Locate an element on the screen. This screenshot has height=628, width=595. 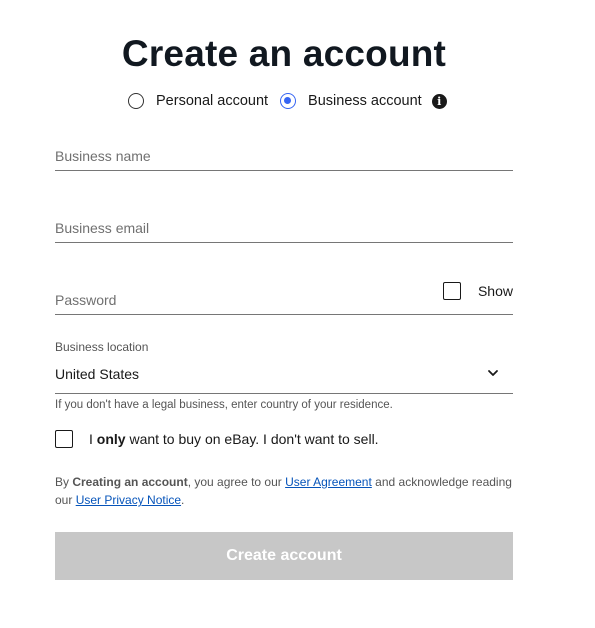
page-title: Create an account is located at coordinates (284, 53).